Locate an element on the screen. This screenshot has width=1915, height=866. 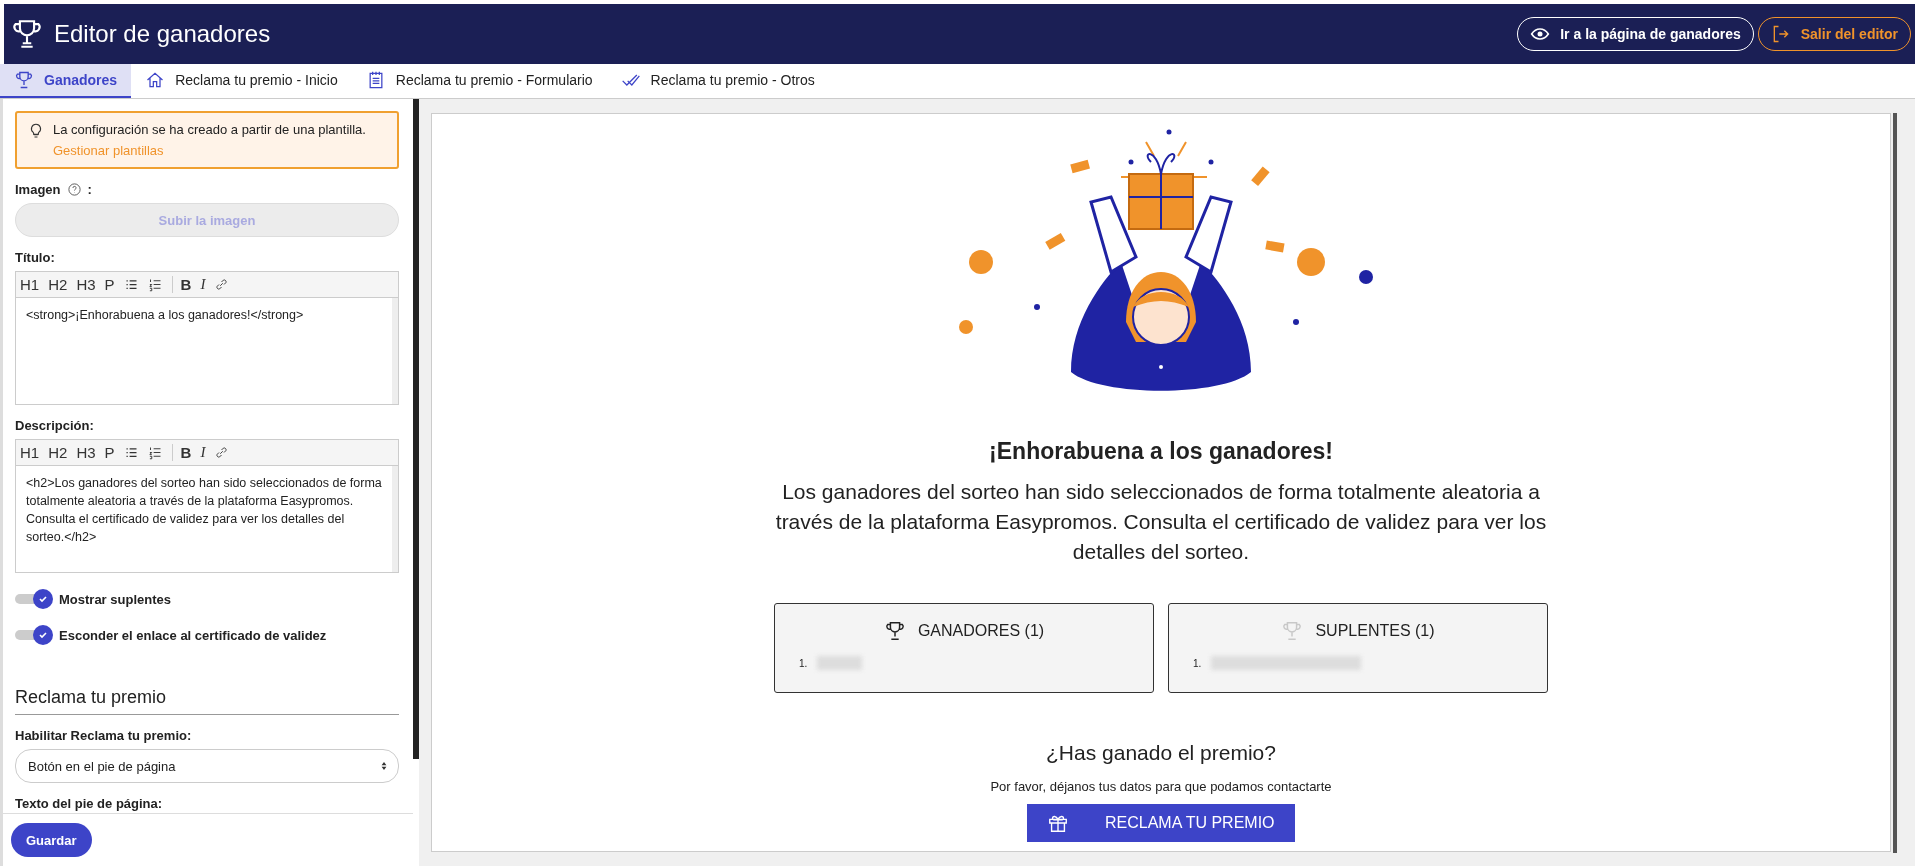
tab: Reclama tu premio - Inicio is located at coordinates (241, 81).